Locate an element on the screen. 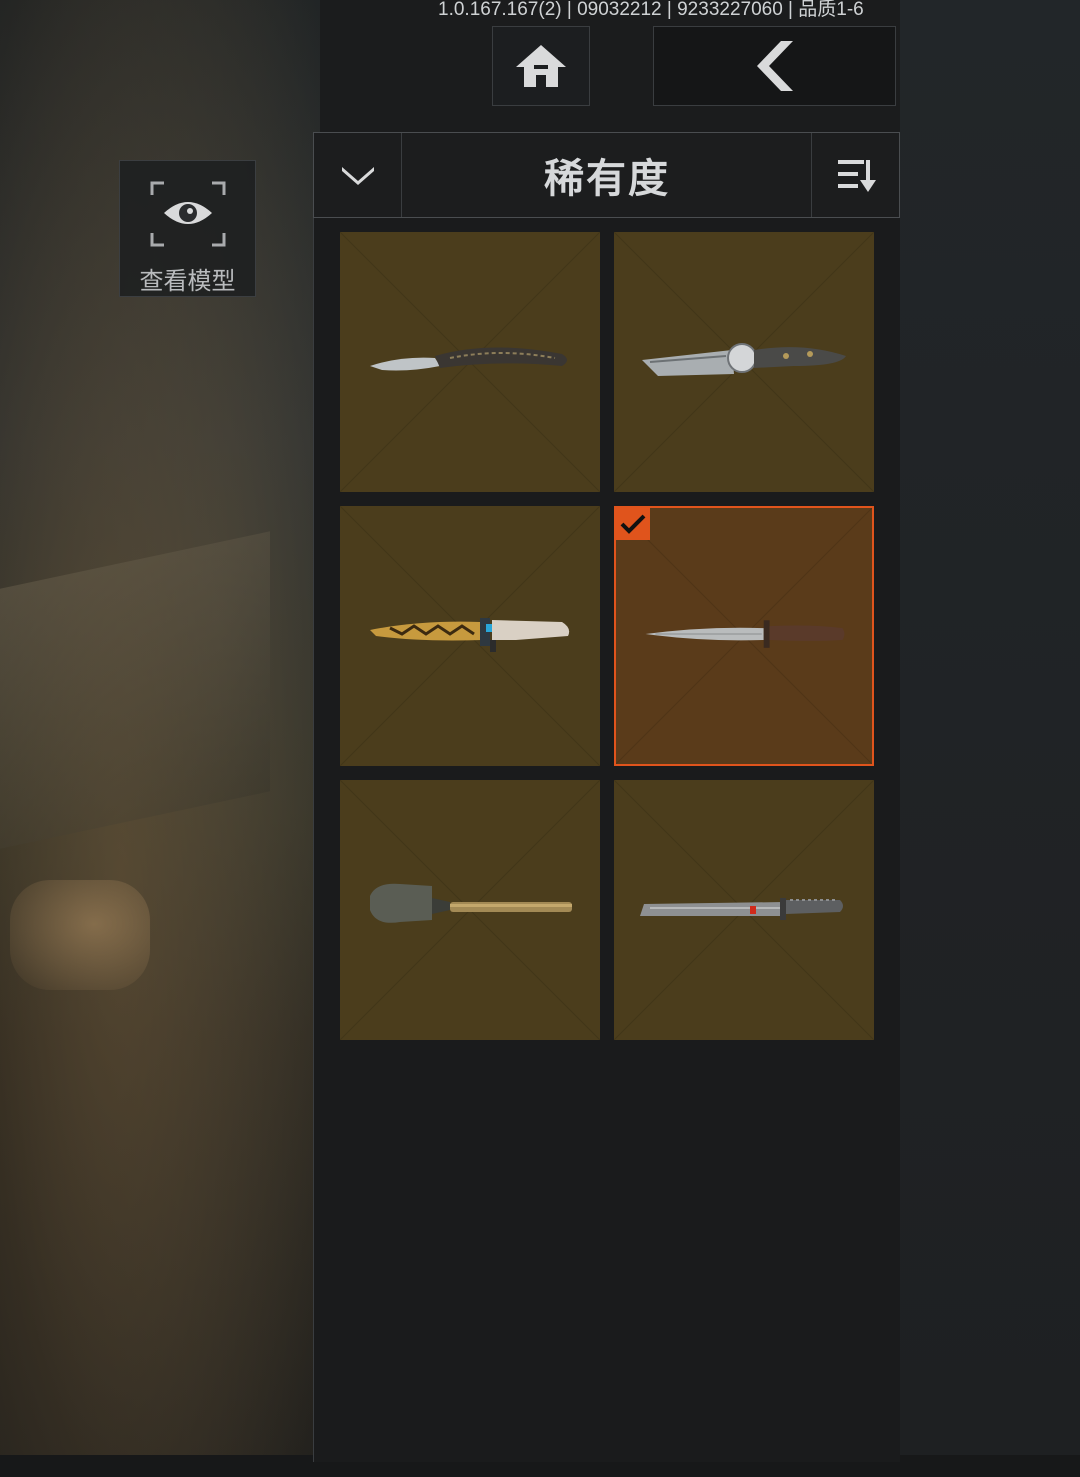 This screenshot has width=1080, height=1477. chevron-left-icon is located at coordinates (774, 66).